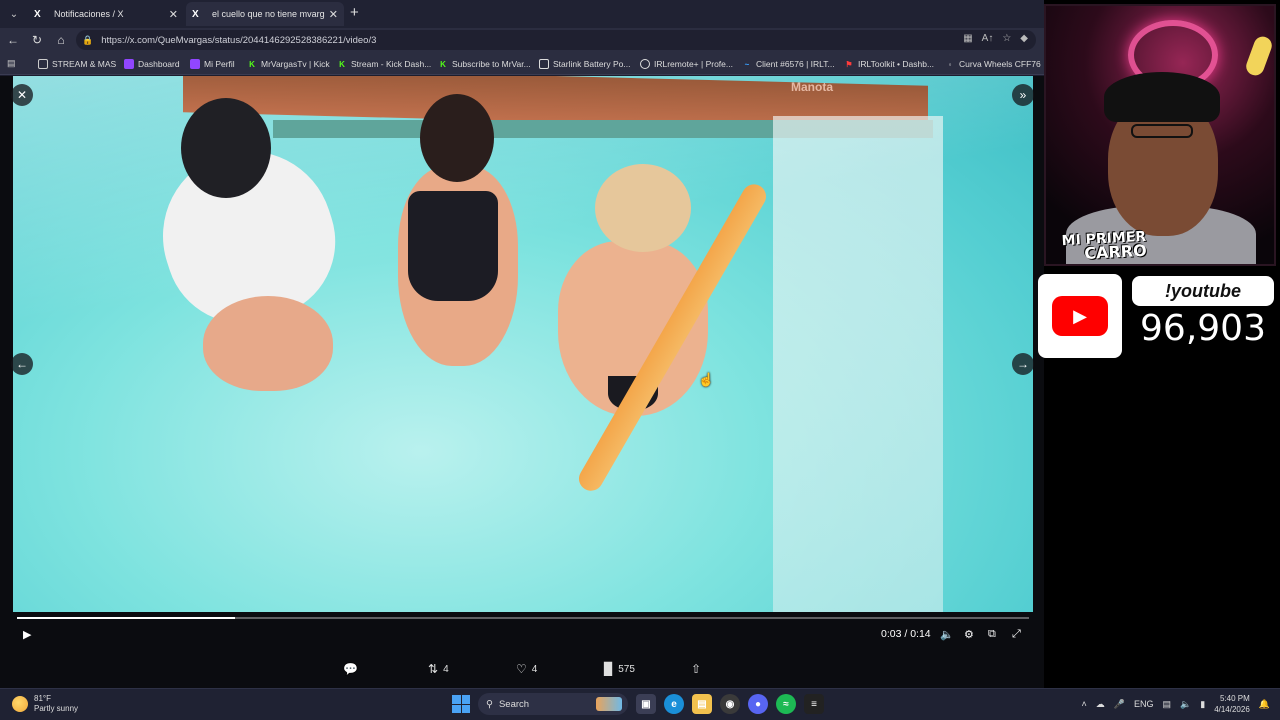  Describe the element at coordinates (812, 87) in the screenshot. I see `video-watermark: Manota` at that location.